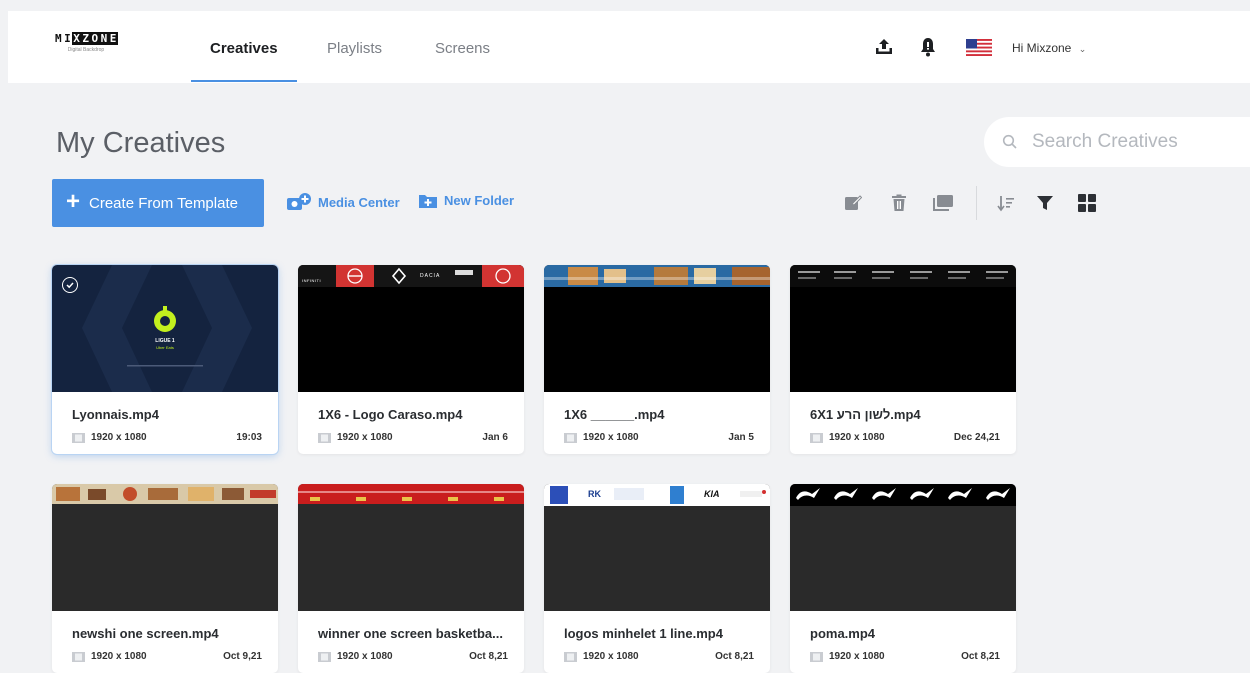 The image size is (1250, 673). I want to click on duplicate-icon, so click(943, 203).